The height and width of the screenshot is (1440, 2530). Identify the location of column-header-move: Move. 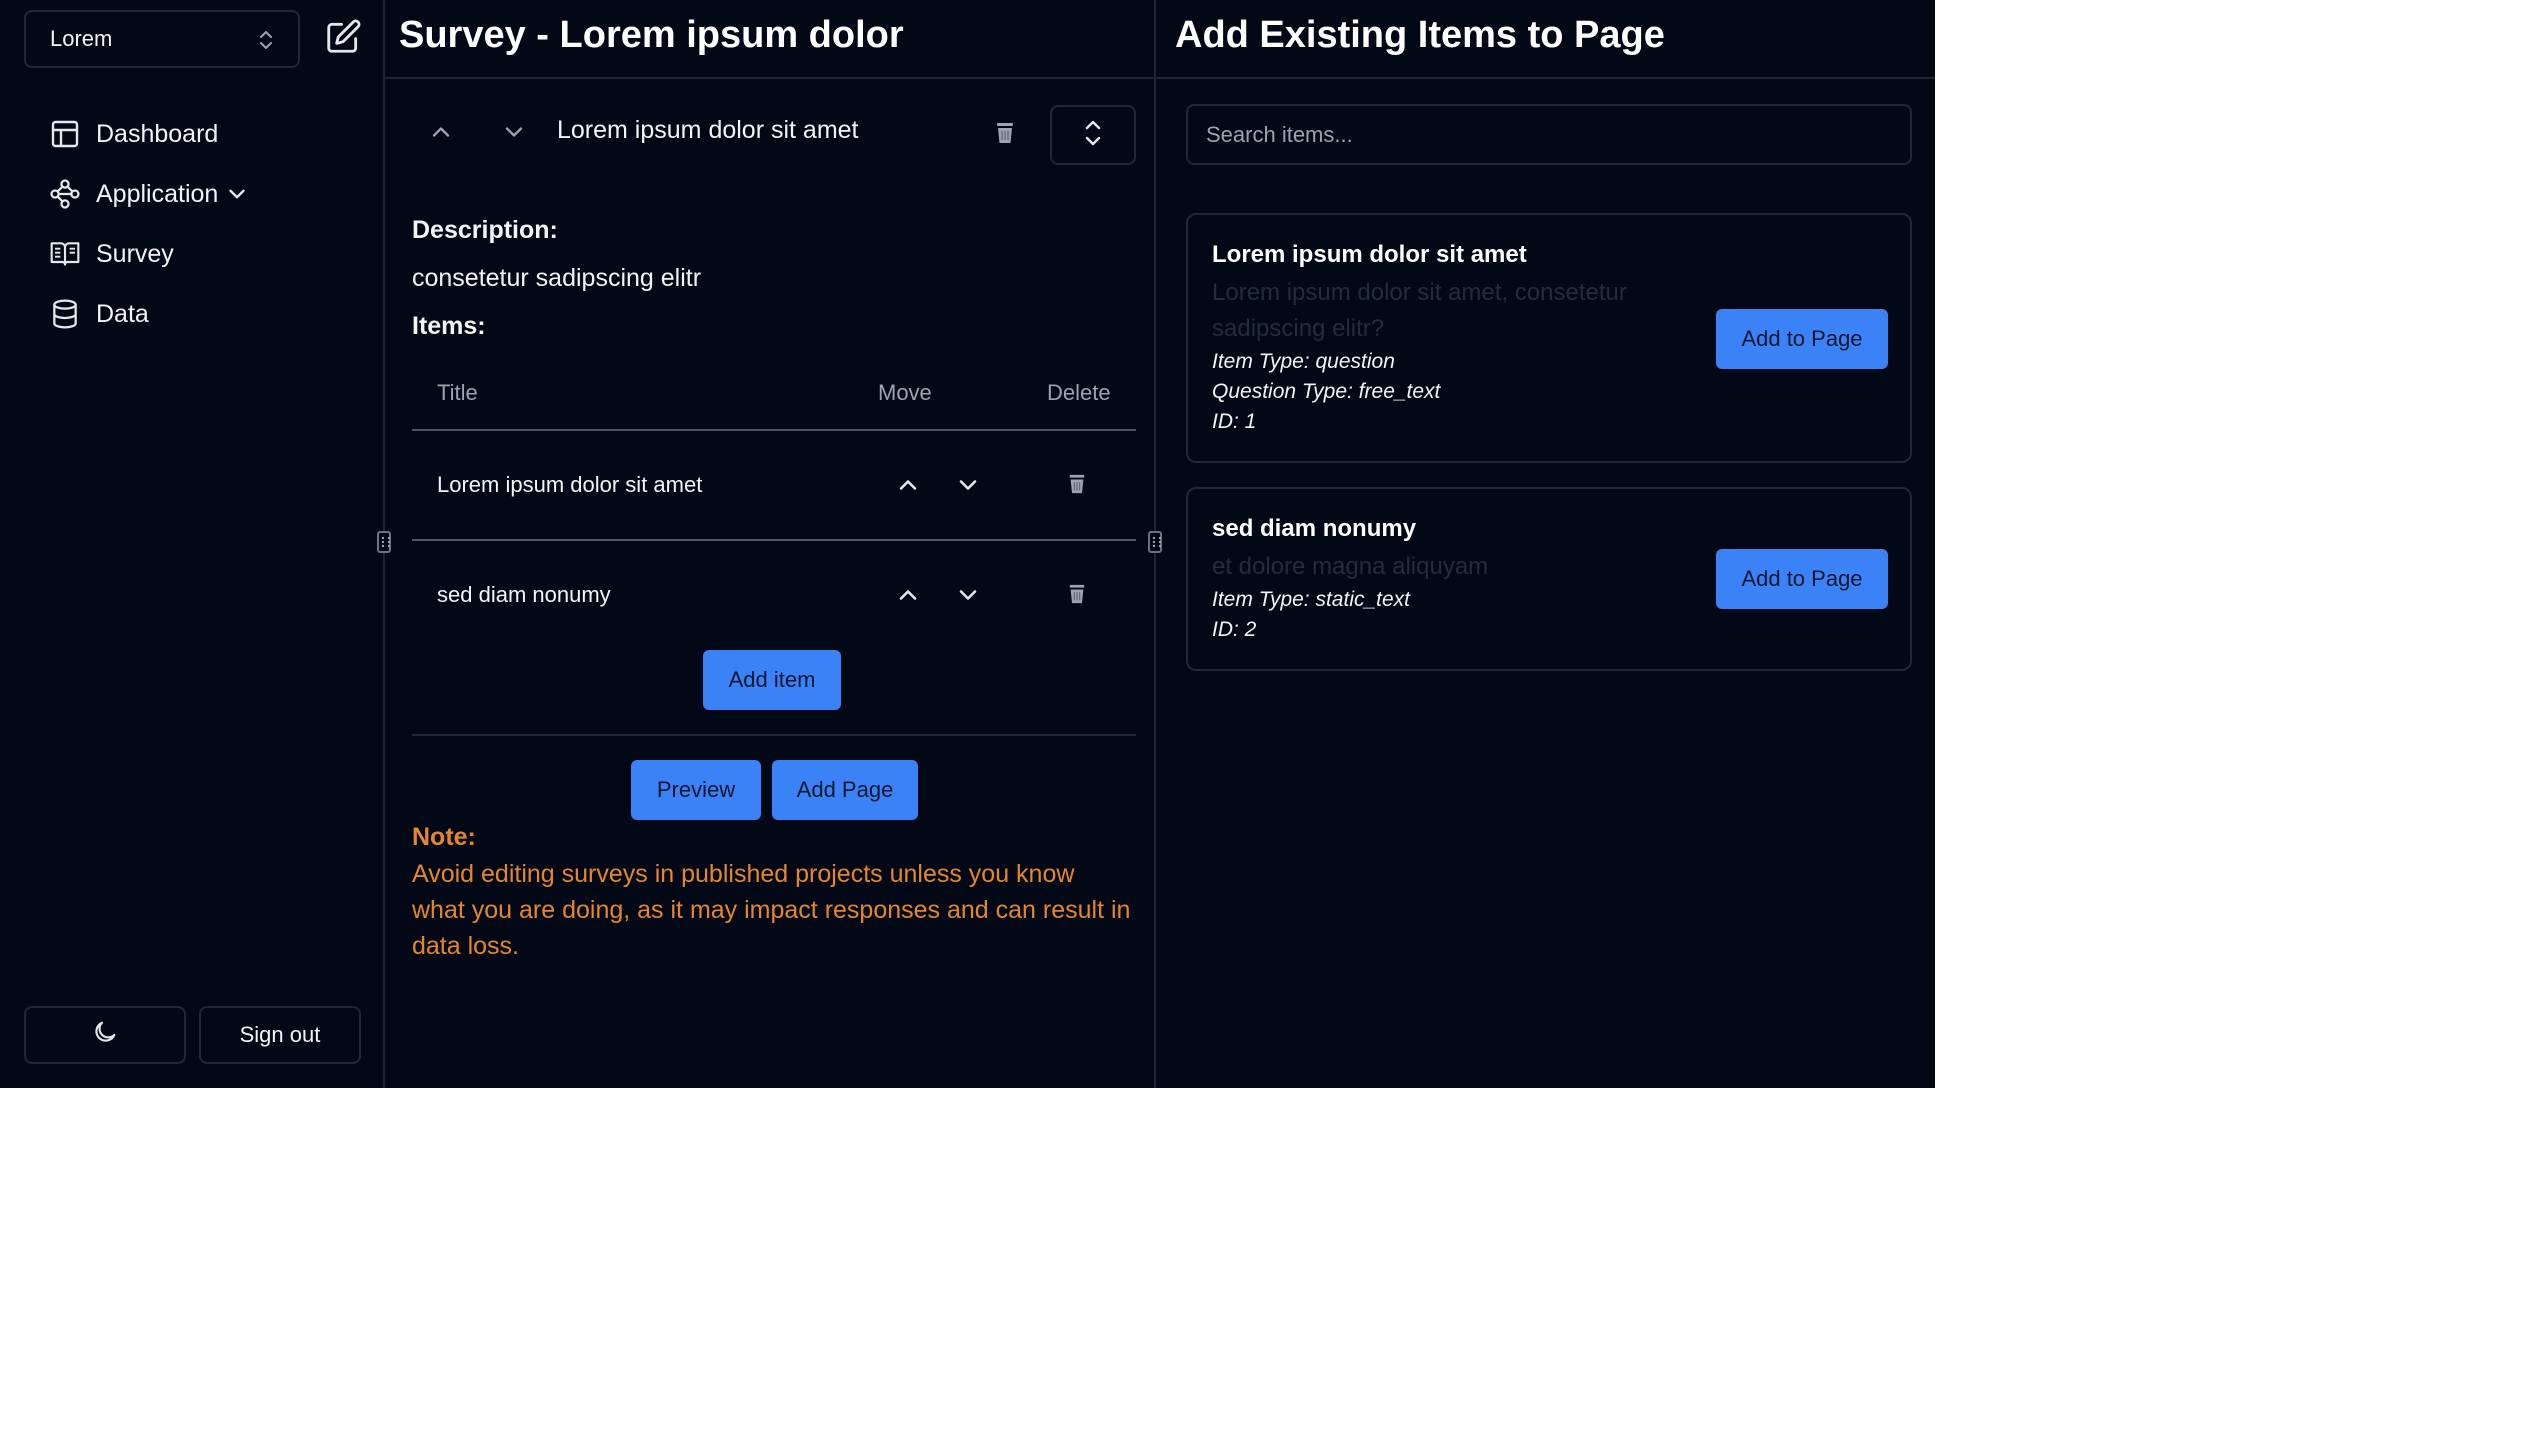
(905, 392).